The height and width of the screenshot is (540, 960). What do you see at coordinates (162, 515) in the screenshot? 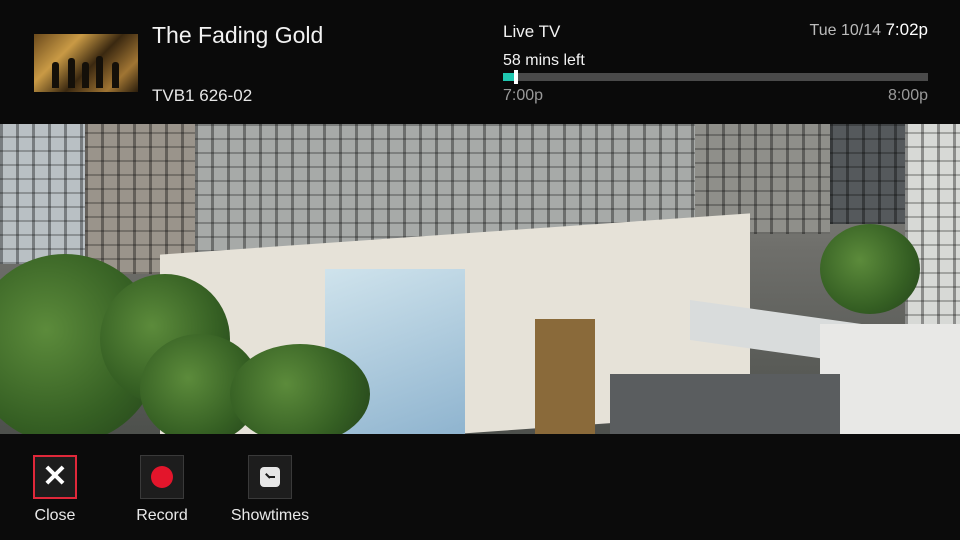
I see `record-label: Record` at bounding box center [162, 515].